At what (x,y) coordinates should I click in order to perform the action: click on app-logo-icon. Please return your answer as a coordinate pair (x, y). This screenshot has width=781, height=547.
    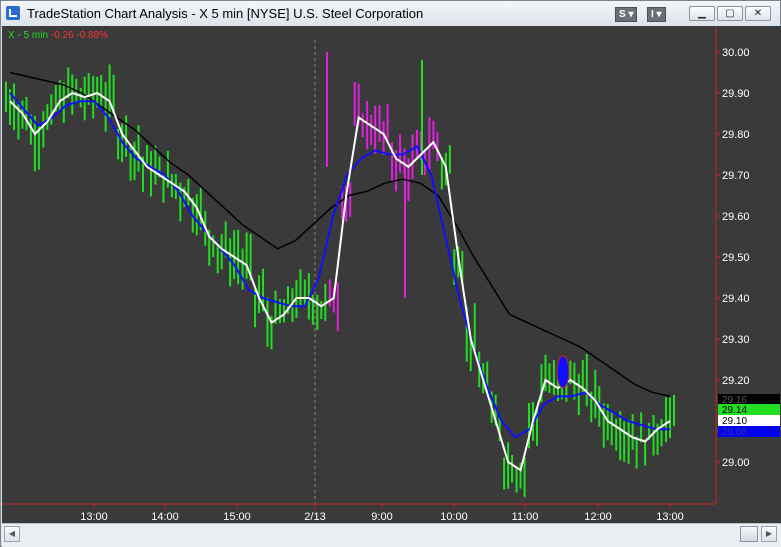
    Looking at the image, I should click on (13, 13).